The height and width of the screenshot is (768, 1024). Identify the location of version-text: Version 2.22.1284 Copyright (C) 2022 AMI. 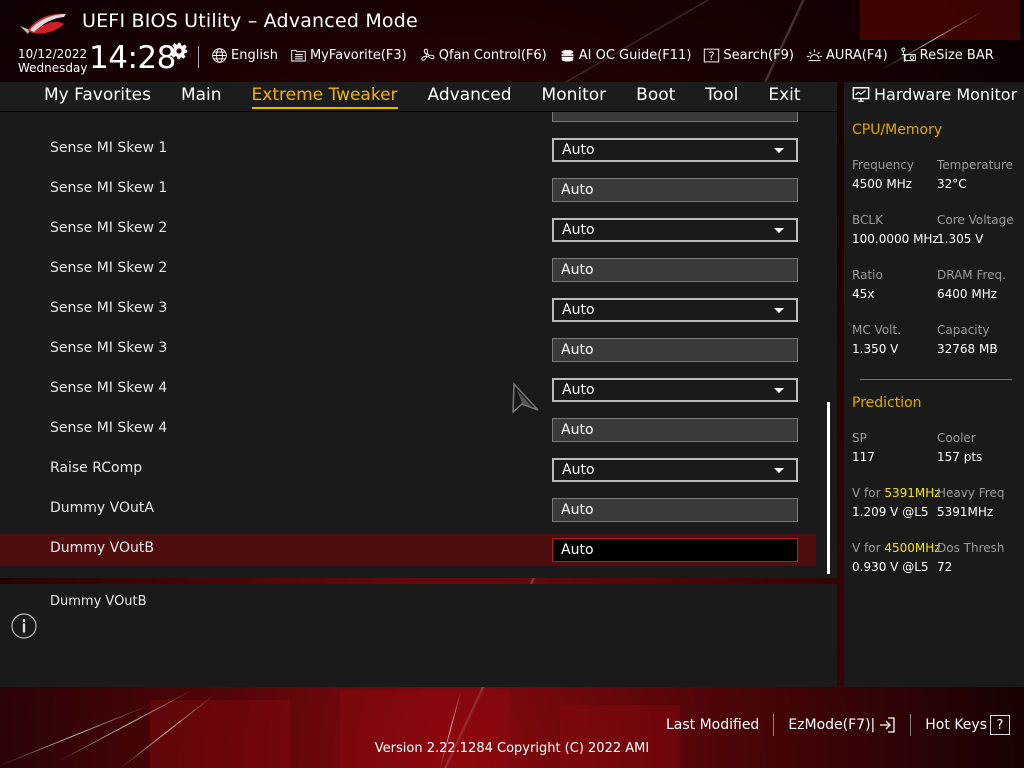
(512, 748).